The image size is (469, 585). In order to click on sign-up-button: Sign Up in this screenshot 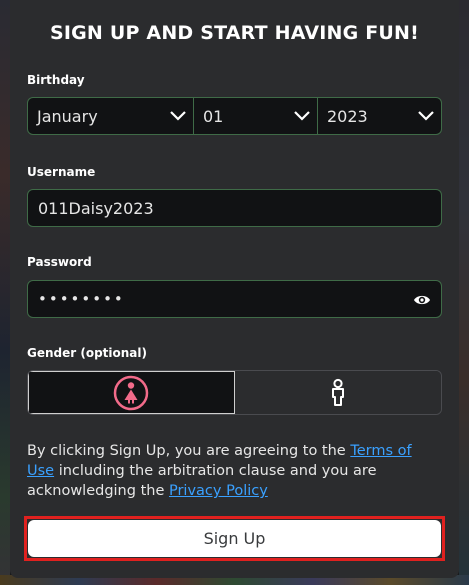, I will do `click(234, 538)`.